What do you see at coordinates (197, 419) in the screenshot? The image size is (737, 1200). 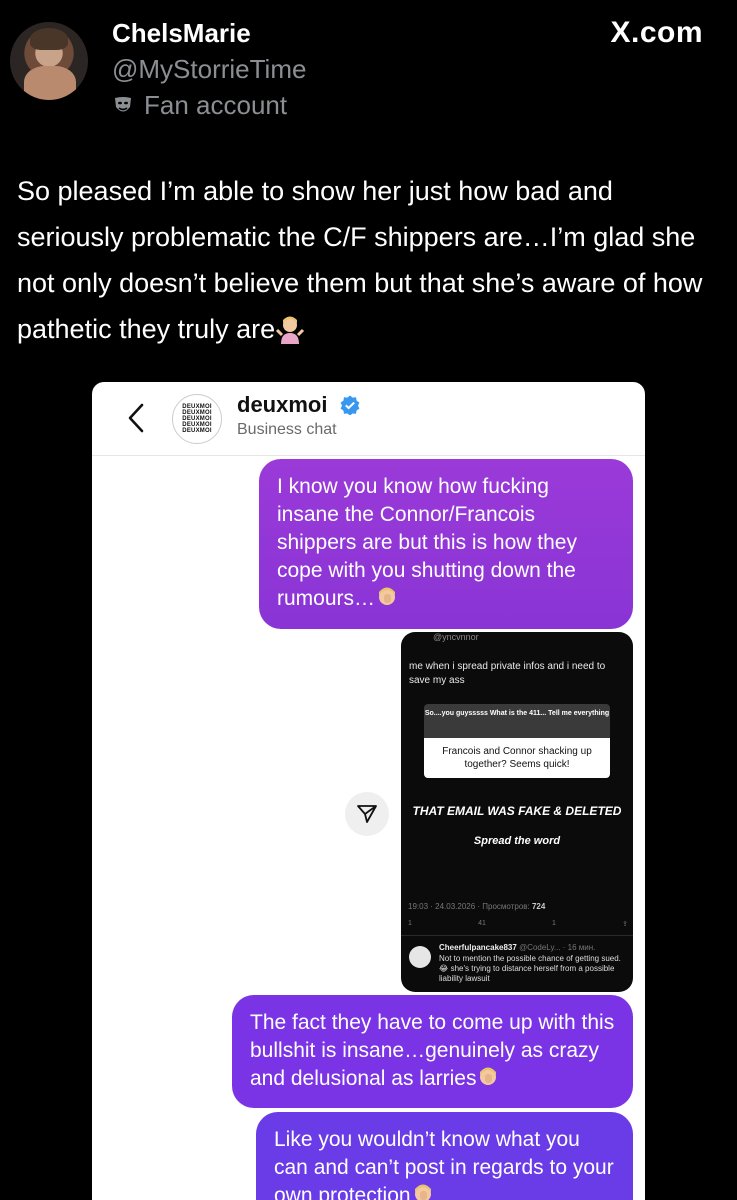 I see `chat-avatar: DEUXMOI DEUXMOI DEUXMOI DEUXMOI DEUXMOI` at bounding box center [197, 419].